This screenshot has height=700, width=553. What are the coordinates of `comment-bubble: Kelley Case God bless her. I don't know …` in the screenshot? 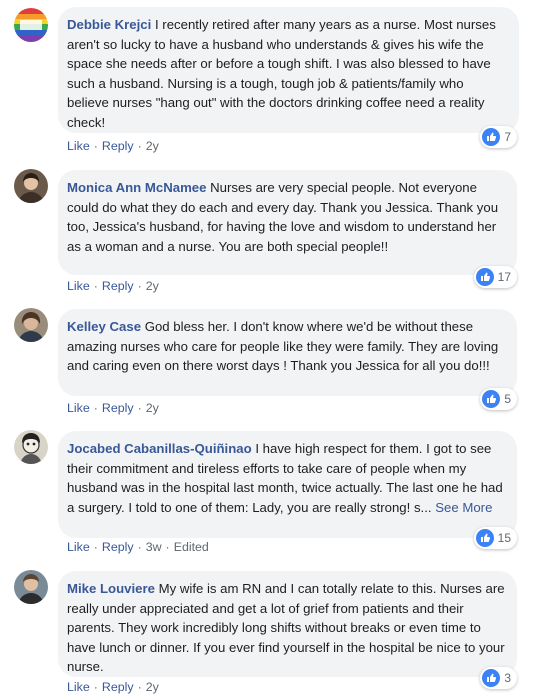 It's located at (287, 352).